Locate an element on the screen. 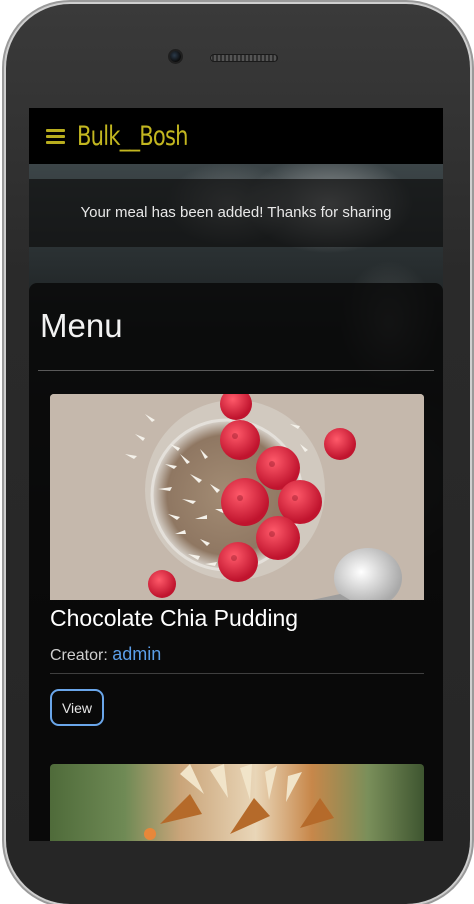 The image size is (474, 904). title-divider is located at coordinates (236, 370).